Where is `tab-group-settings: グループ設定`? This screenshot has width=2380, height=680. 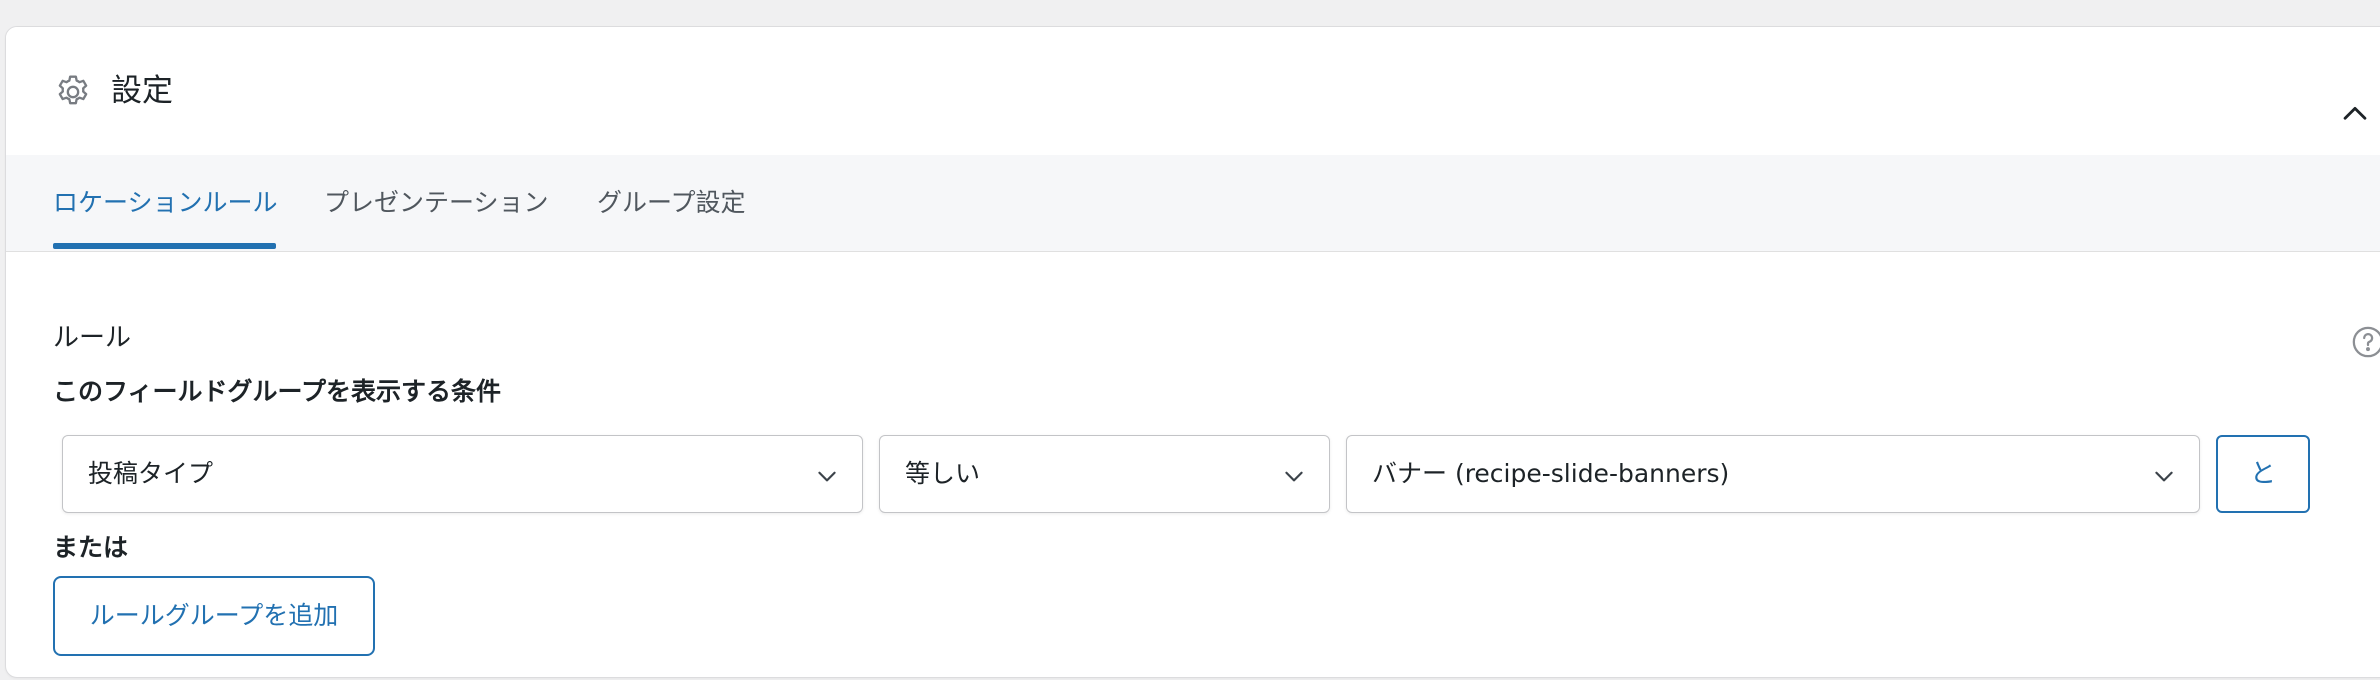 tab-group-settings: グループ設定 is located at coordinates (671, 203).